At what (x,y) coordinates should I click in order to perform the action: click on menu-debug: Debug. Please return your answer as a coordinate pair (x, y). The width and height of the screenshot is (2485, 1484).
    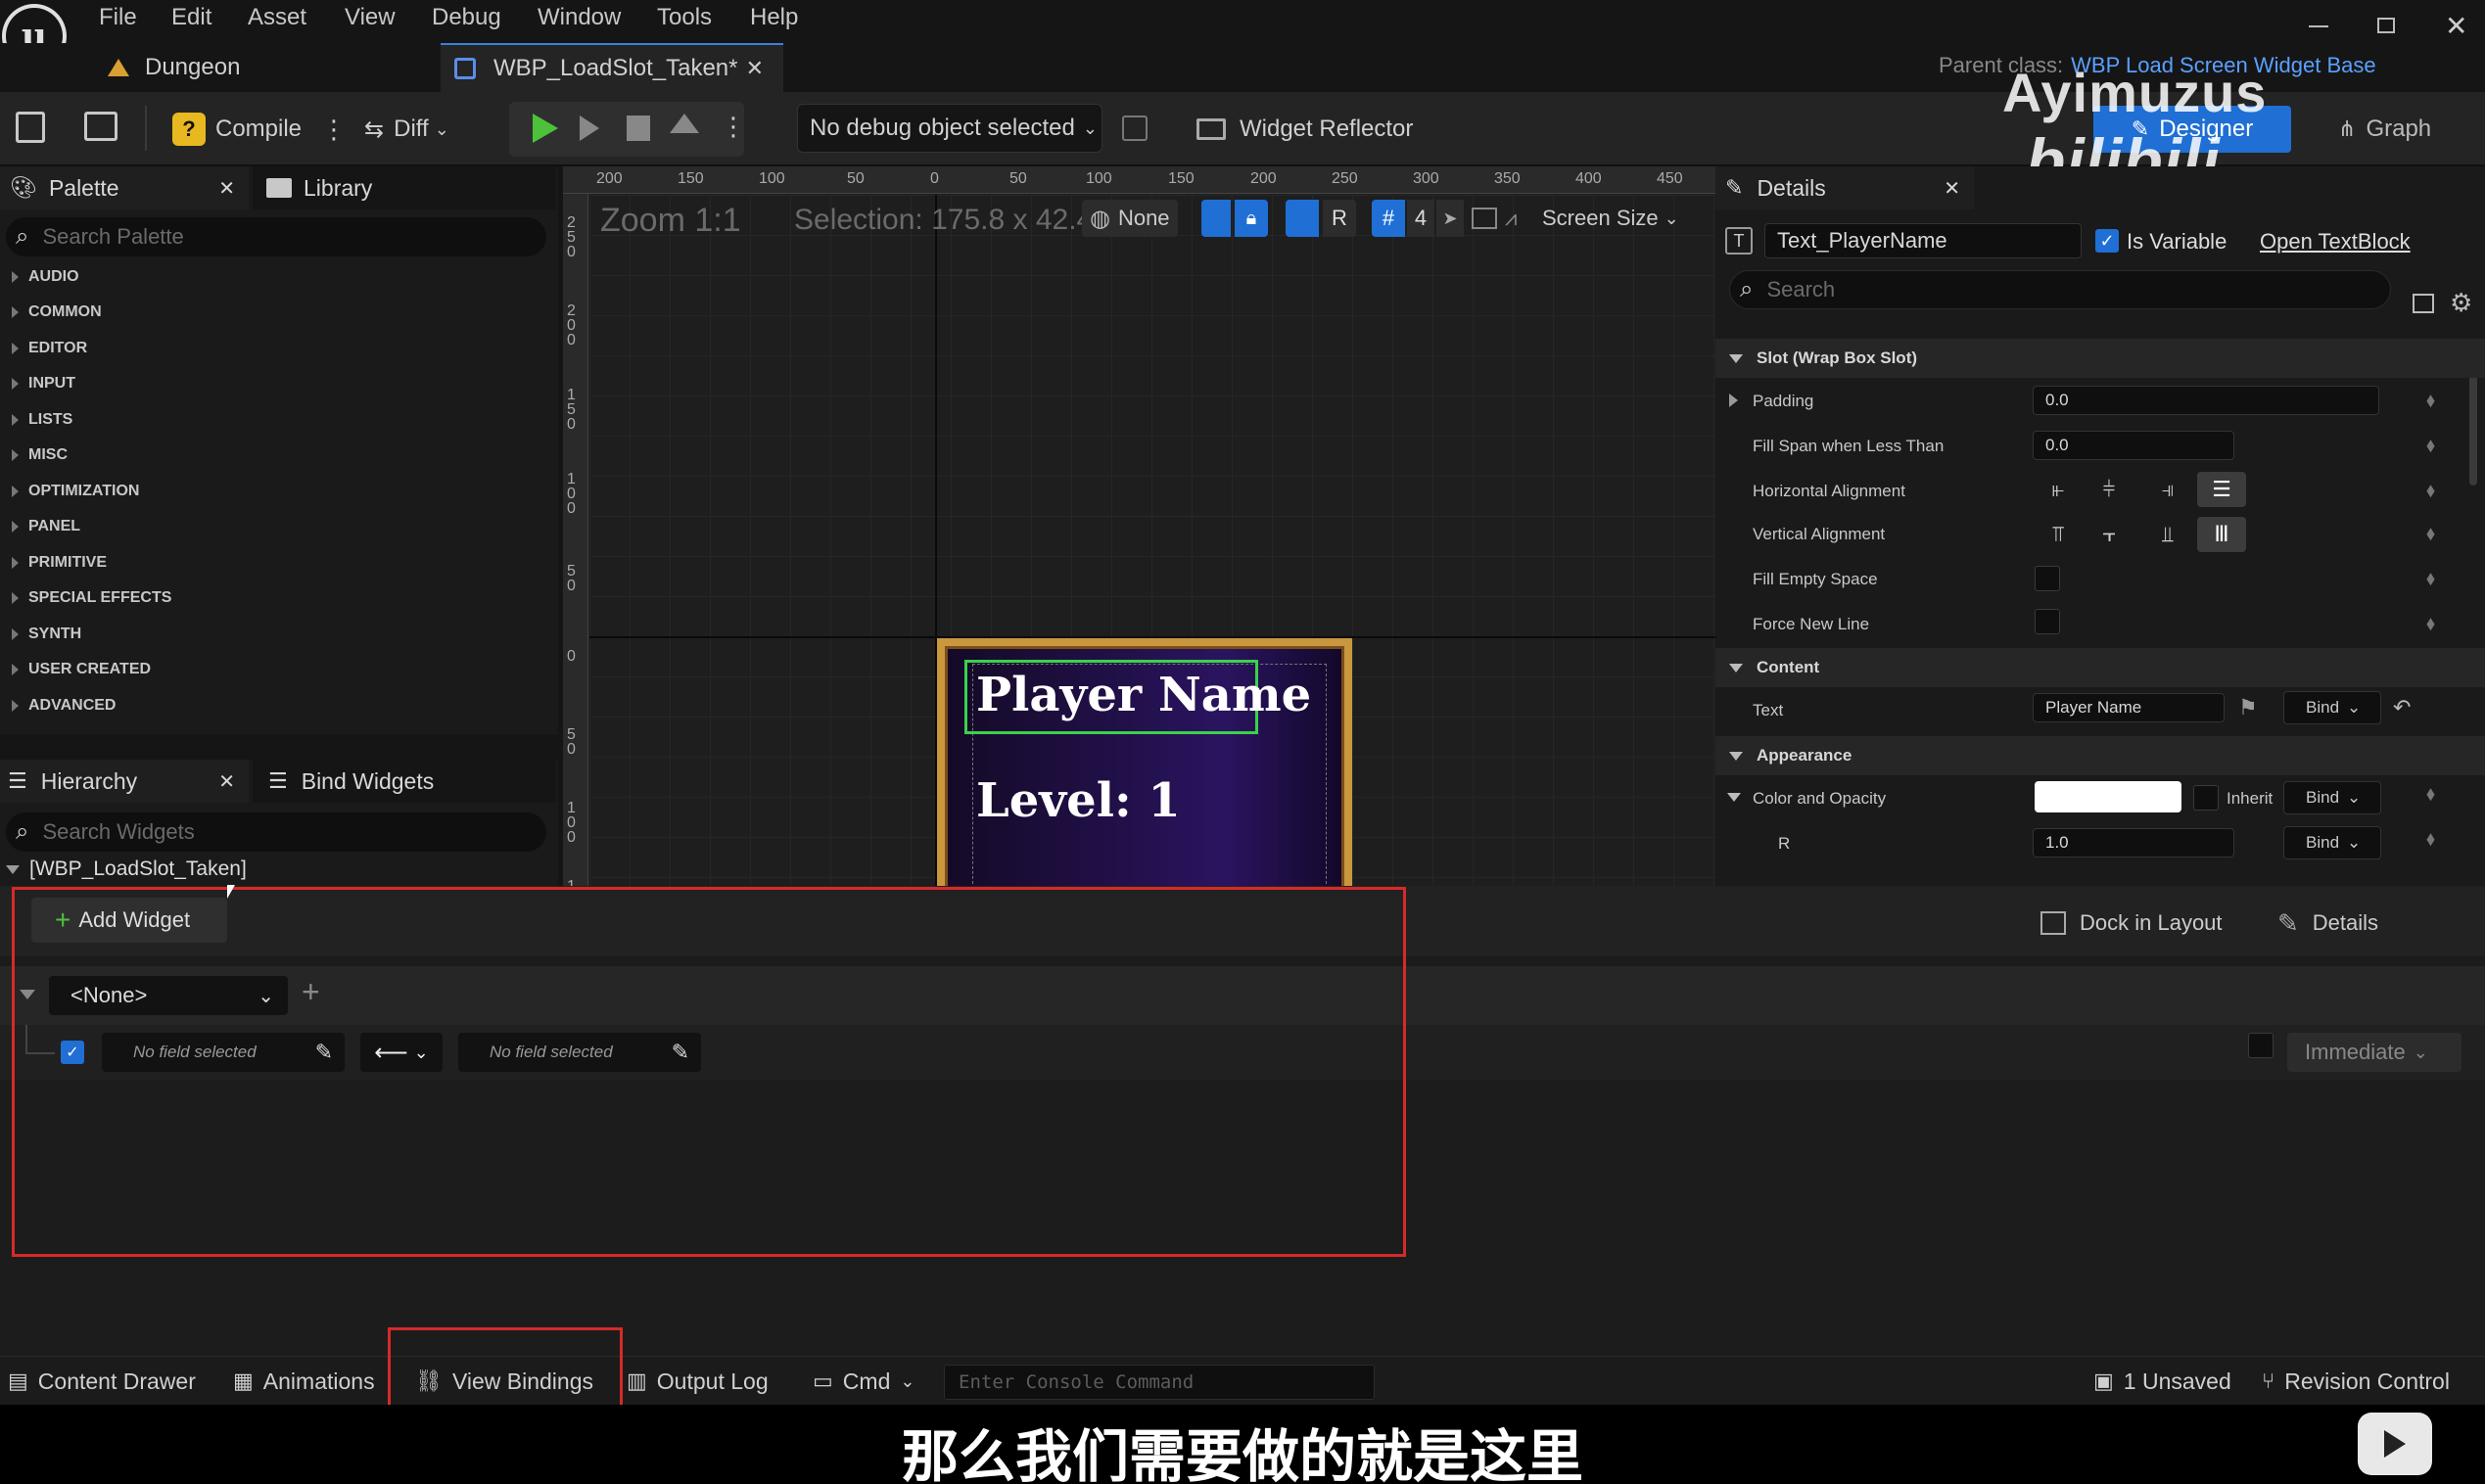
    Looking at the image, I should click on (466, 17).